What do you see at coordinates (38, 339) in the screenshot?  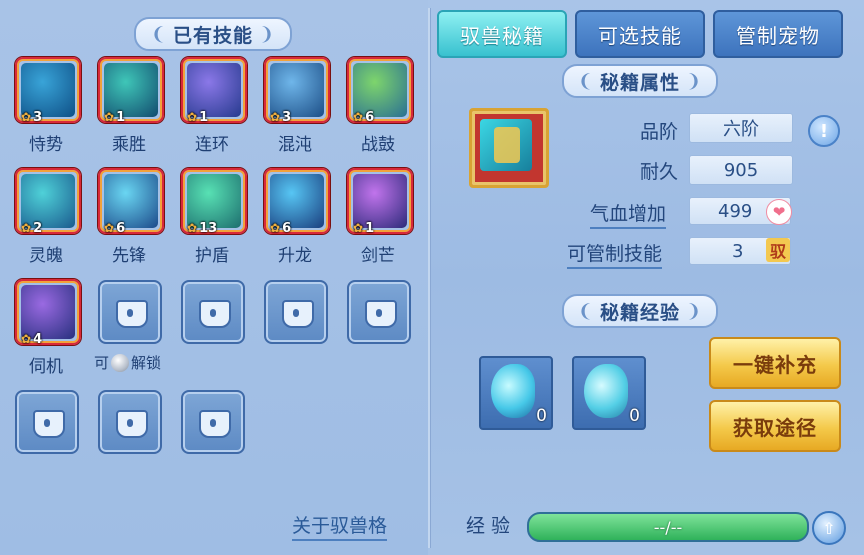 I see `skill-level: 4` at bounding box center [38, 339].